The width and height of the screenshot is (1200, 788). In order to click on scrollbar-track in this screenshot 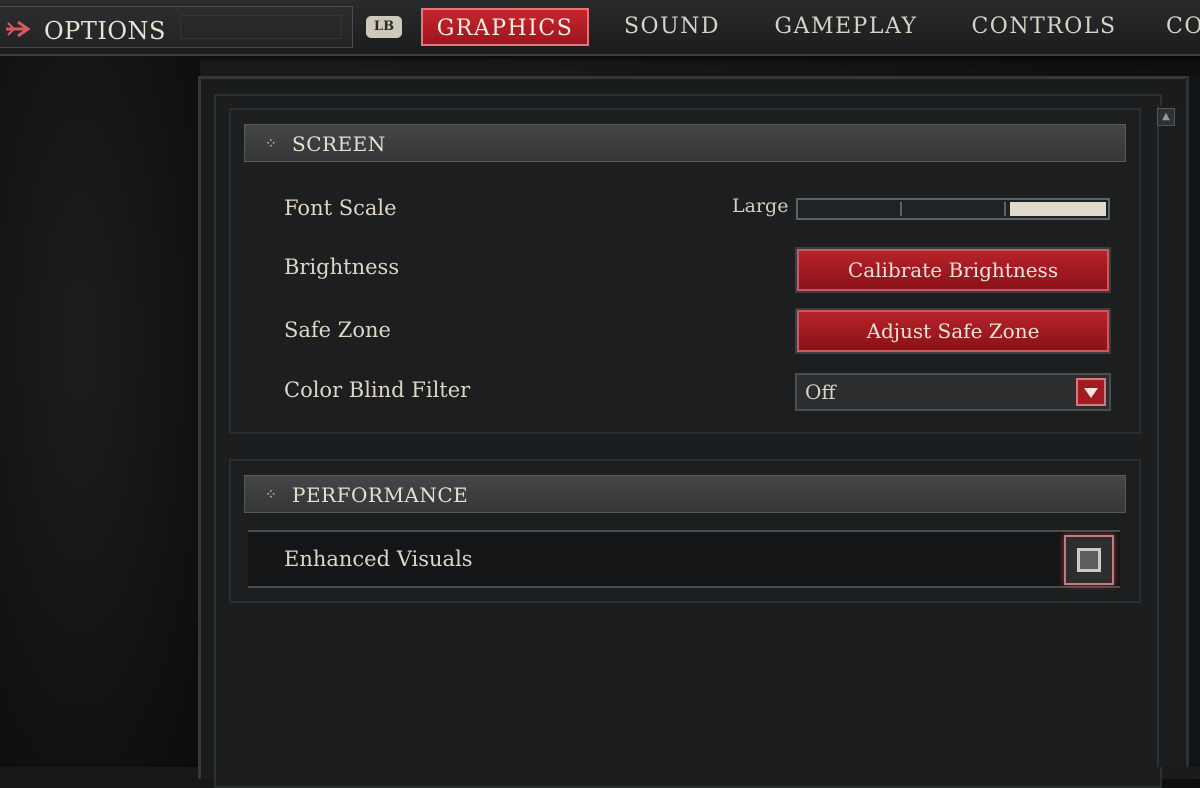, I will do `click(1168, 436)`.